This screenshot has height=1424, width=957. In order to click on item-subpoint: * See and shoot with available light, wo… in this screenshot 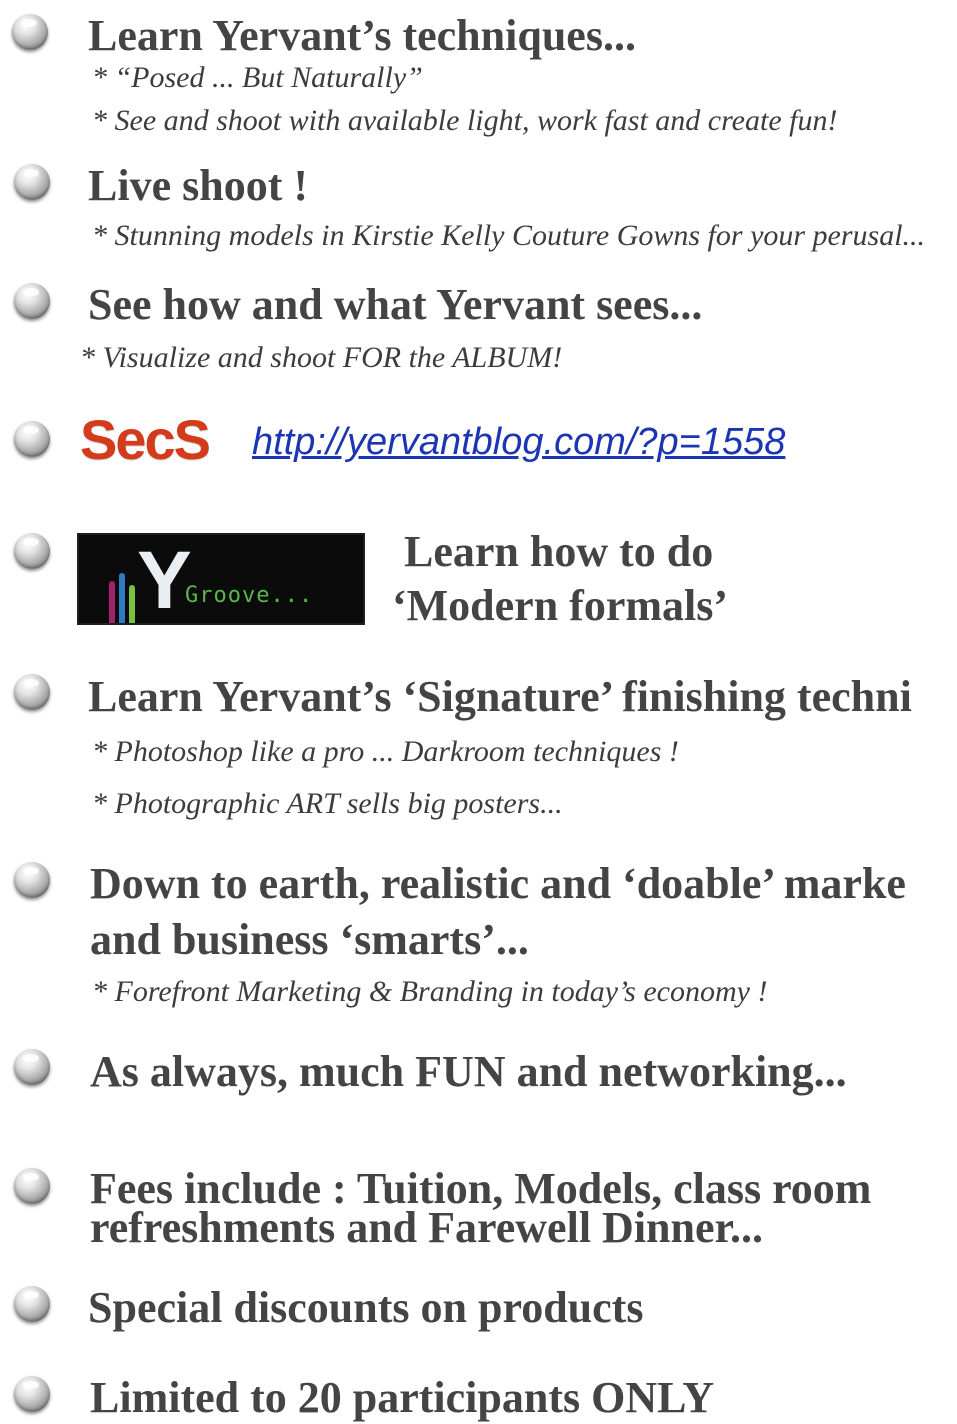, I will do `click(465, 120)`.